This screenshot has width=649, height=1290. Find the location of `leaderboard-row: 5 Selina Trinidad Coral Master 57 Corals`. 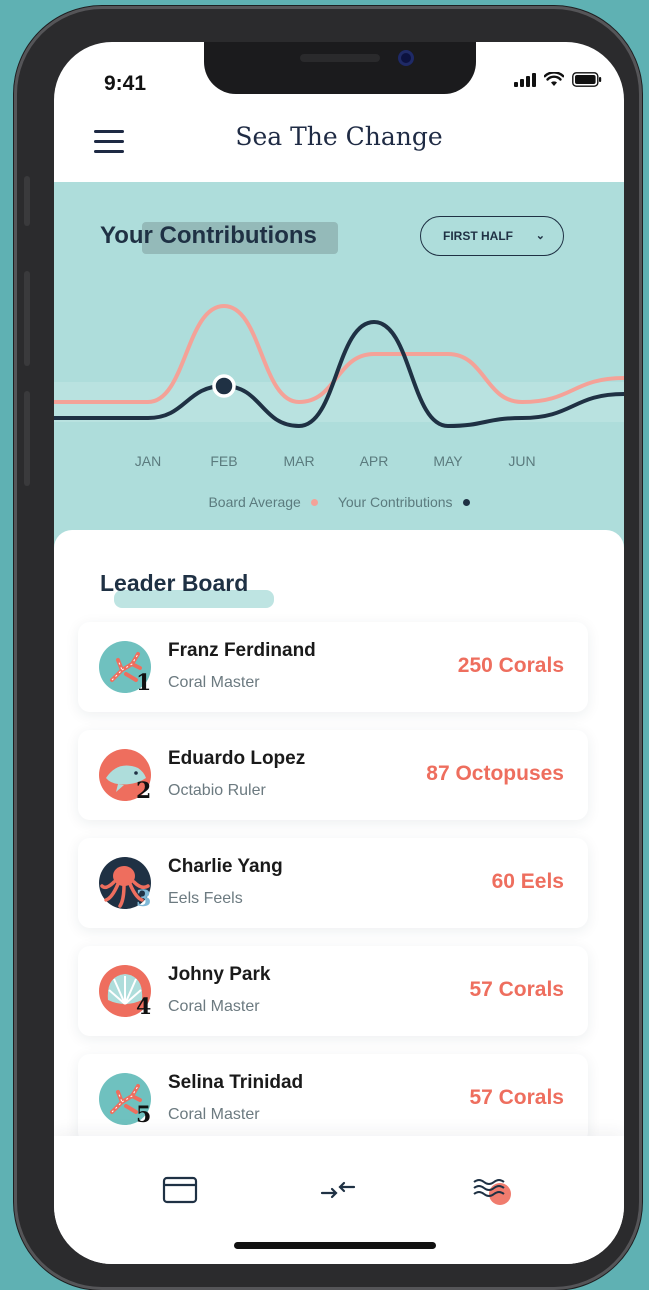

leaderboard-row: 5 Selina Trinidad Coral Master 57 Corals is located at coordinates (333, 1099).